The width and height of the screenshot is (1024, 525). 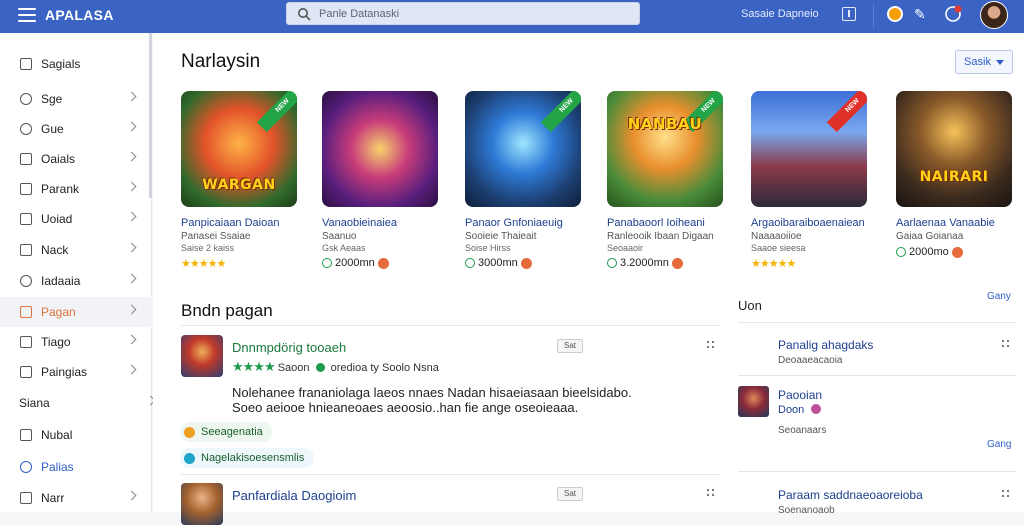 What do you see at coordinates (221, 61) in the screenshot?
I see `featured-title: Narlaysin` at bounding box center [221, 61].